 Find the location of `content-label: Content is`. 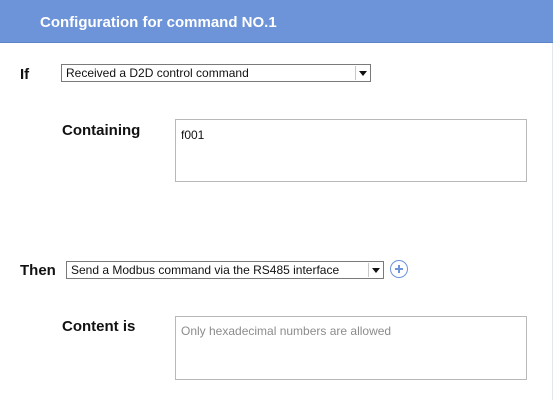

content-label: Content is is located at coordinates (99, 326).